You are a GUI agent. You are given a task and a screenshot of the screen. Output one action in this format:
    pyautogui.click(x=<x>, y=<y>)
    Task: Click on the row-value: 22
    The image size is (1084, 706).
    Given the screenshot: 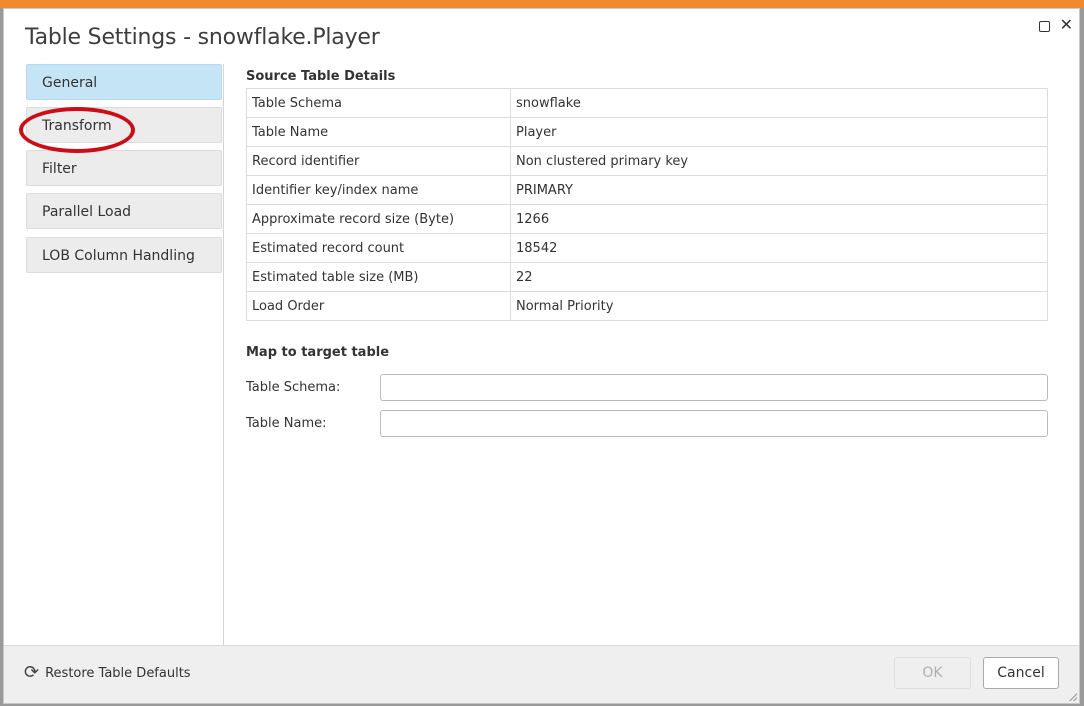 What is the action you would take?
    pyautogui.click(x=779, y=277)
    